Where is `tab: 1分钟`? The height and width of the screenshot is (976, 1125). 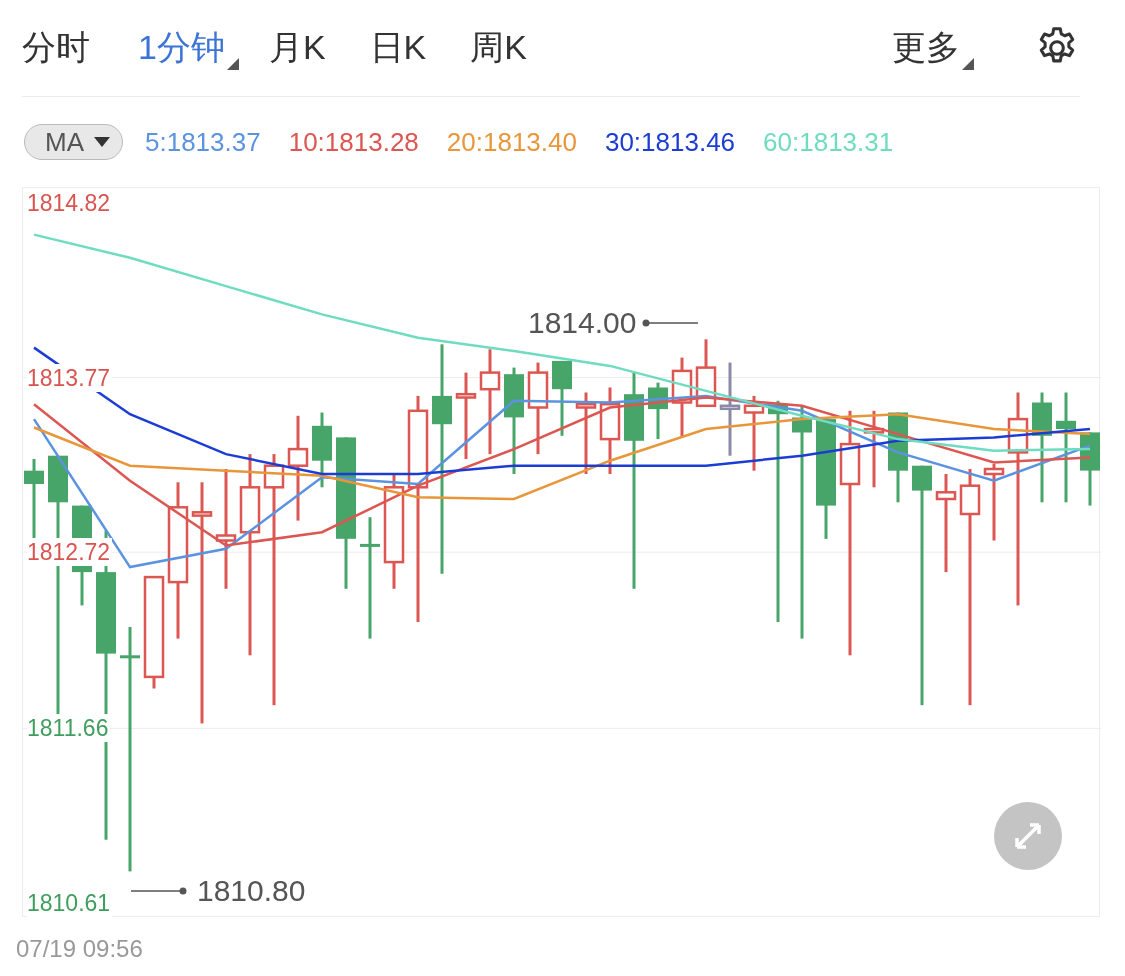
tab: 1分钟 is located at coordinates (188, 48).